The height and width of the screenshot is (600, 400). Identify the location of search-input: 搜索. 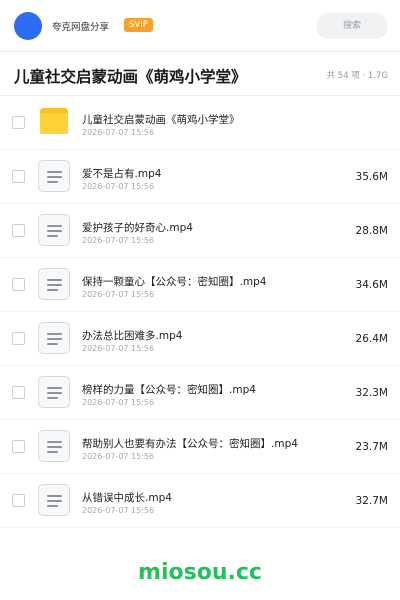
(352, 26).